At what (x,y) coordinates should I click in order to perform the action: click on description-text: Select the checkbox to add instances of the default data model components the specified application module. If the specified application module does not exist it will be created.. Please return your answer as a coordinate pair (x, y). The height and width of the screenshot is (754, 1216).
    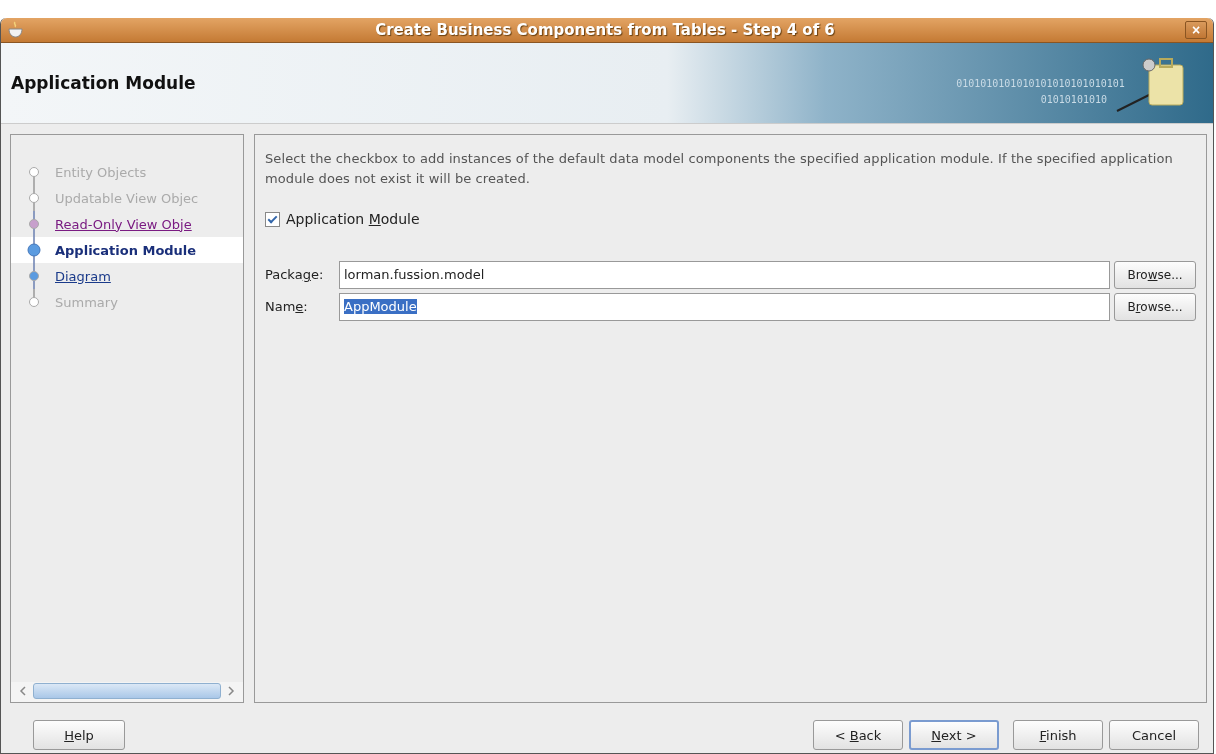
    Looking at the image, I should click on (719, 169).